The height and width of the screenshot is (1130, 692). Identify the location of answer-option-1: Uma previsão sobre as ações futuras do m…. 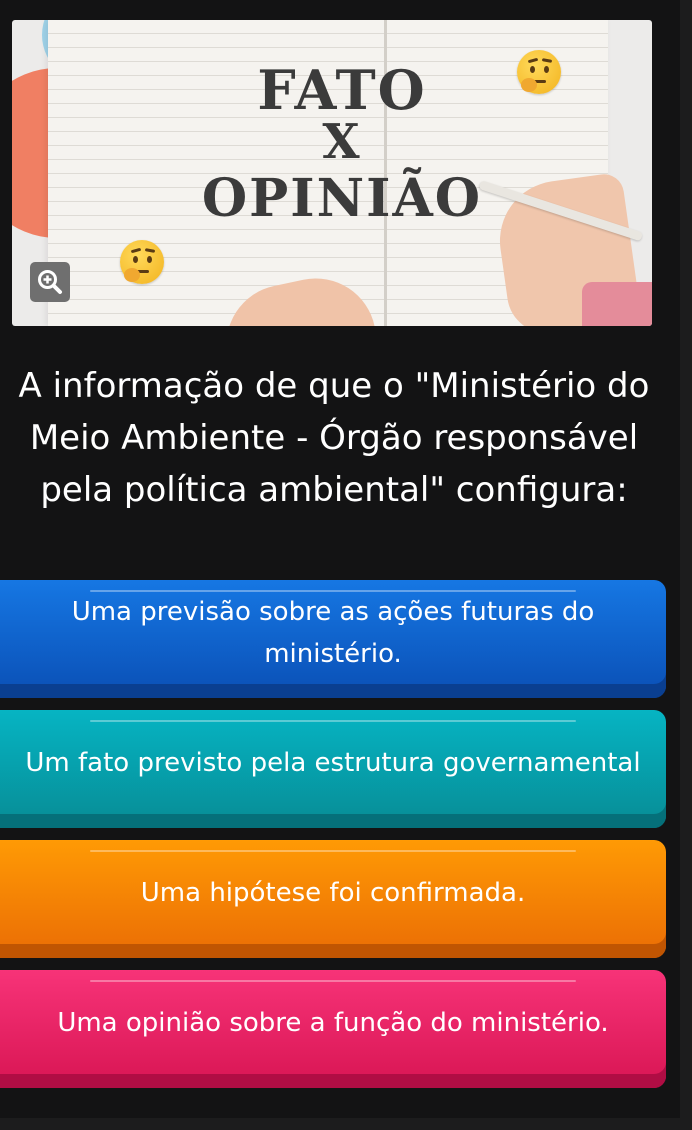
(333, 639).